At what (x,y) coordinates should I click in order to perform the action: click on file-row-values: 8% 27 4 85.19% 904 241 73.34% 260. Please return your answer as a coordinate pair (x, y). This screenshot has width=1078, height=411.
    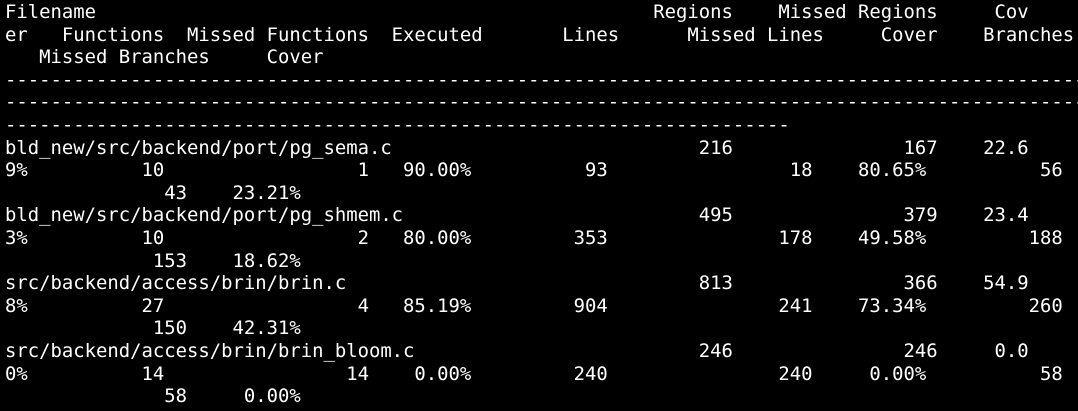
    Looking at the image, I should click on (534, 305).